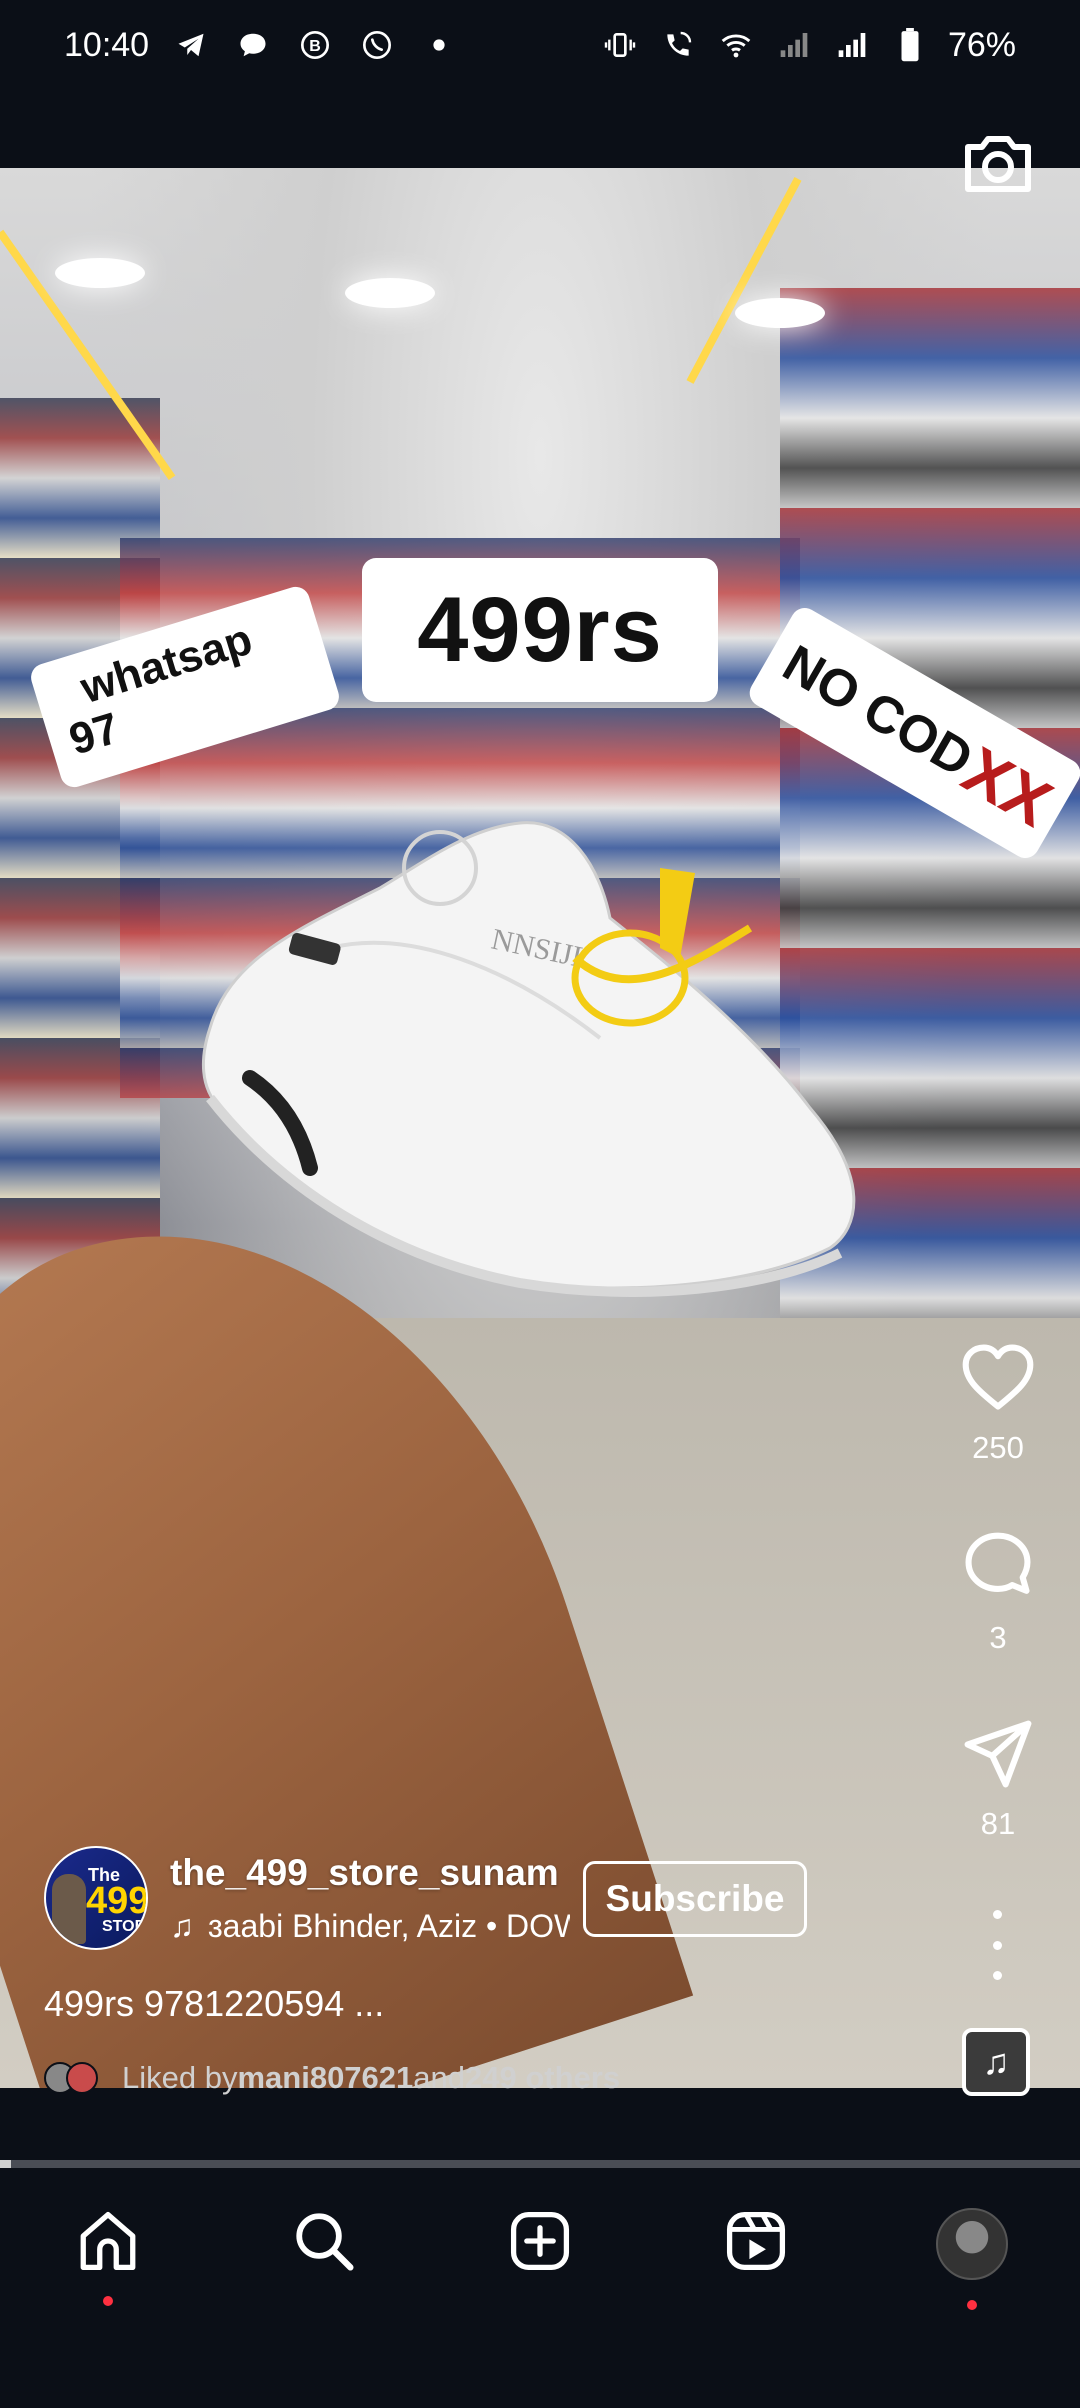 Image resolution: width=1080 pixels, height=2408 pixels. Describe the element at coordinates (69, 1909) in the screenshot. I see `avatar-person` at that location.